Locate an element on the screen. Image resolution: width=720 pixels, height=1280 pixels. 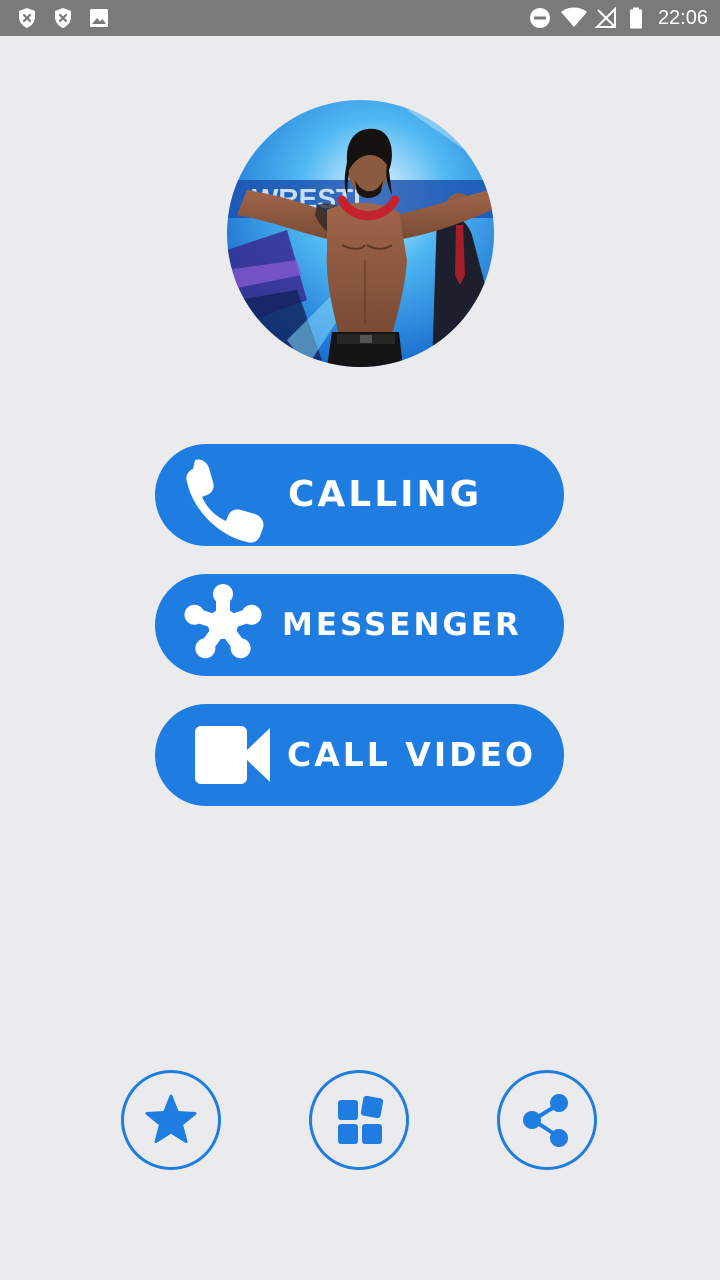
share-button is located at coordinates (547, 1120).